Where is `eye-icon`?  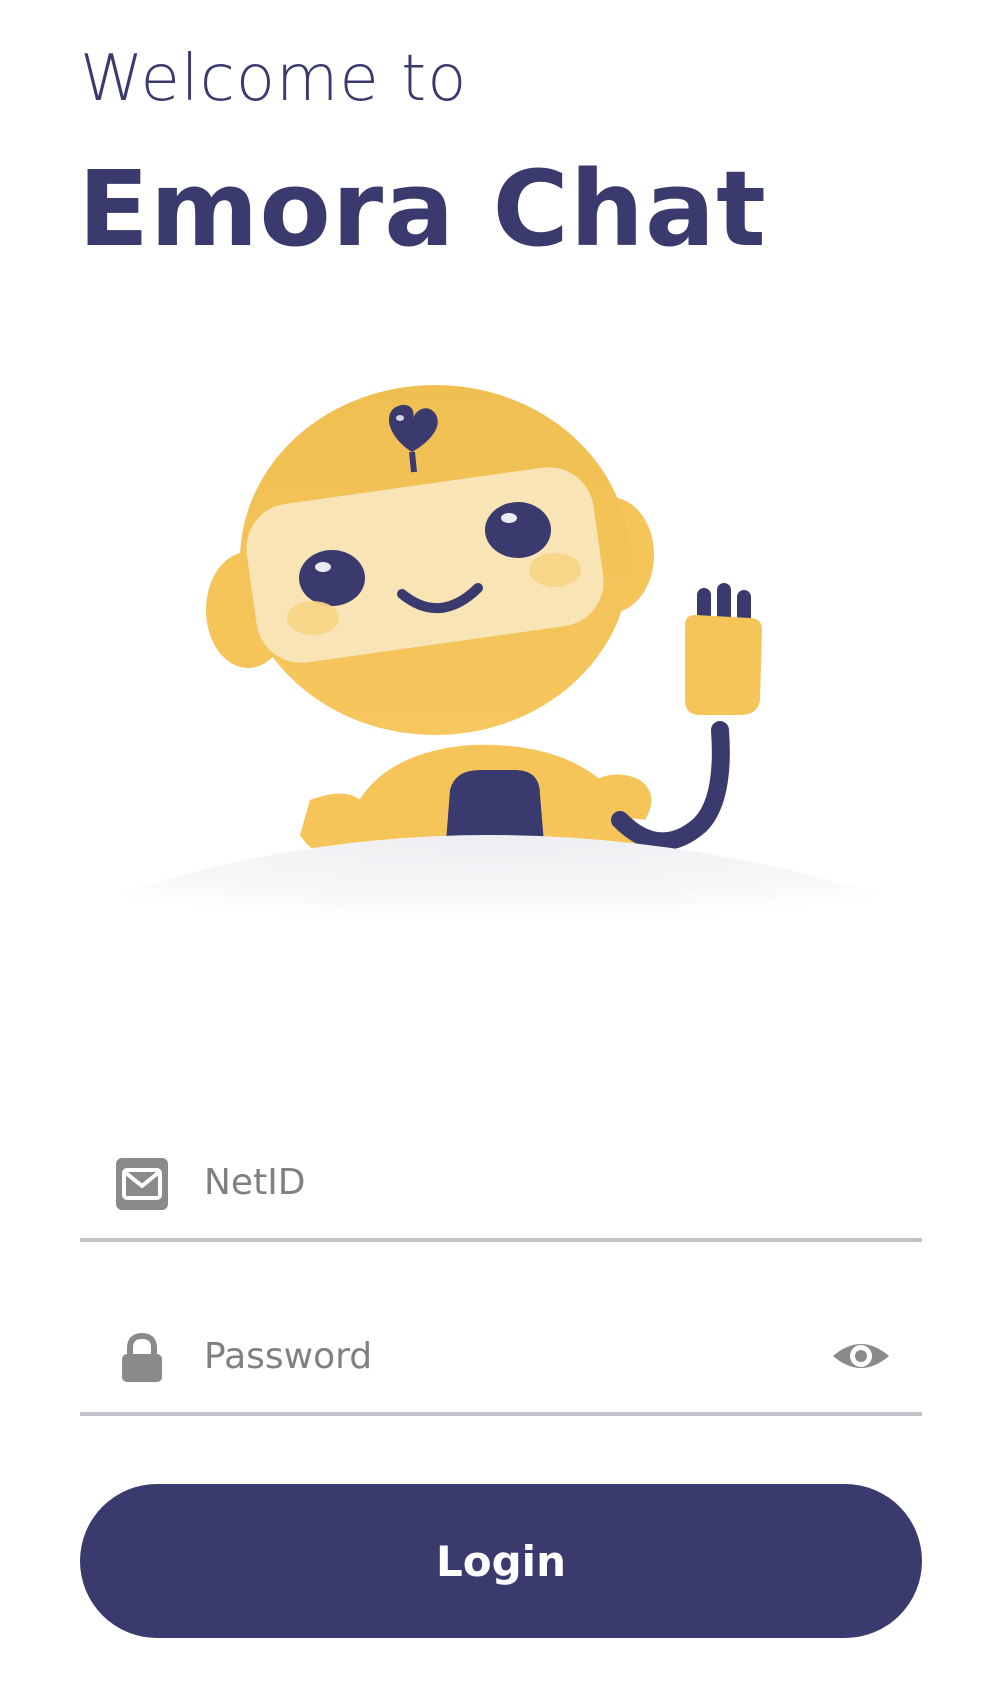 eye-icon is located at coordinates (861, 1356).